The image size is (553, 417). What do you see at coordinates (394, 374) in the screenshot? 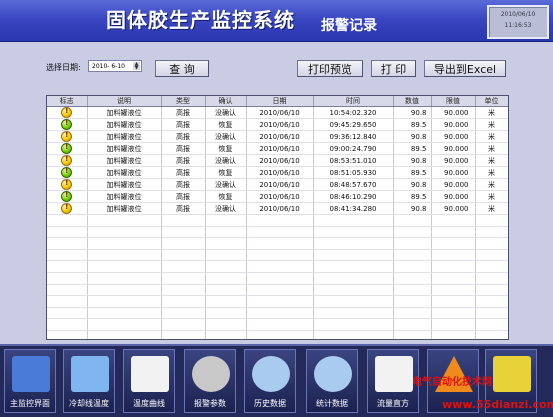
I see `bars-icon` at bounding box center [394, 374].